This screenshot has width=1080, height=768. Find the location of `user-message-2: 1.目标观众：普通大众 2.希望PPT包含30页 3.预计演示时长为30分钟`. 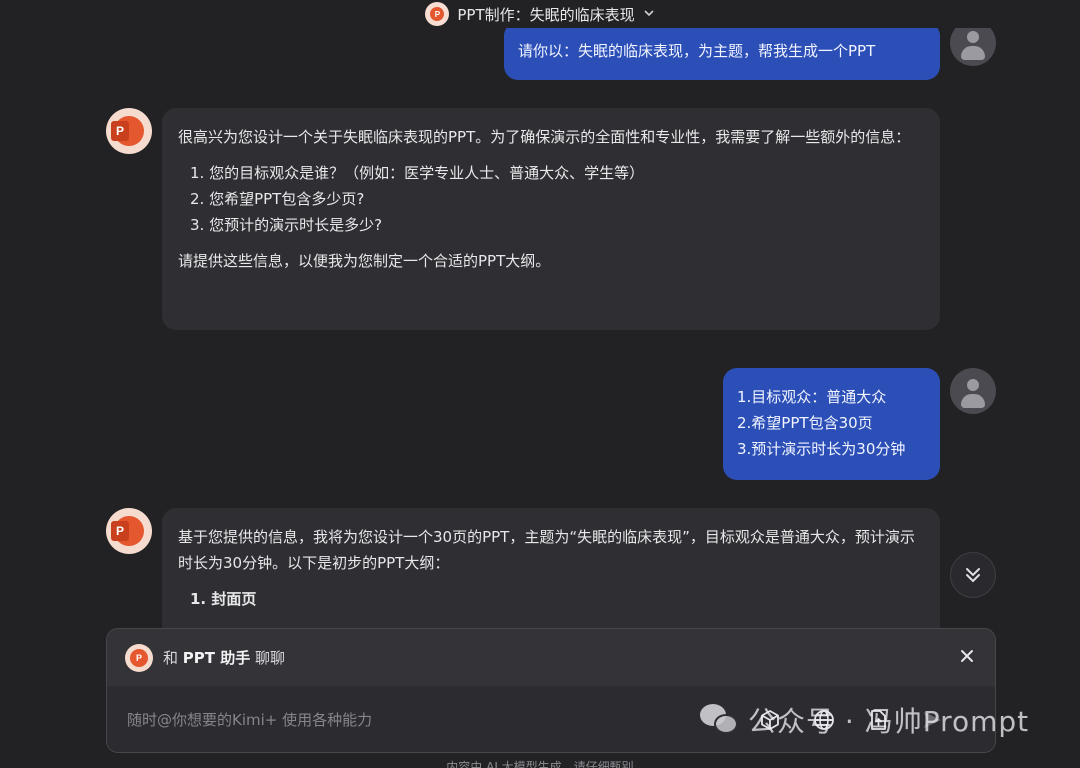

user-message-2: 1.目标观众：普通大众 2.希望PPT包含30页 3.预计演示时长为30分钟 is located at coordinates (831, 424).